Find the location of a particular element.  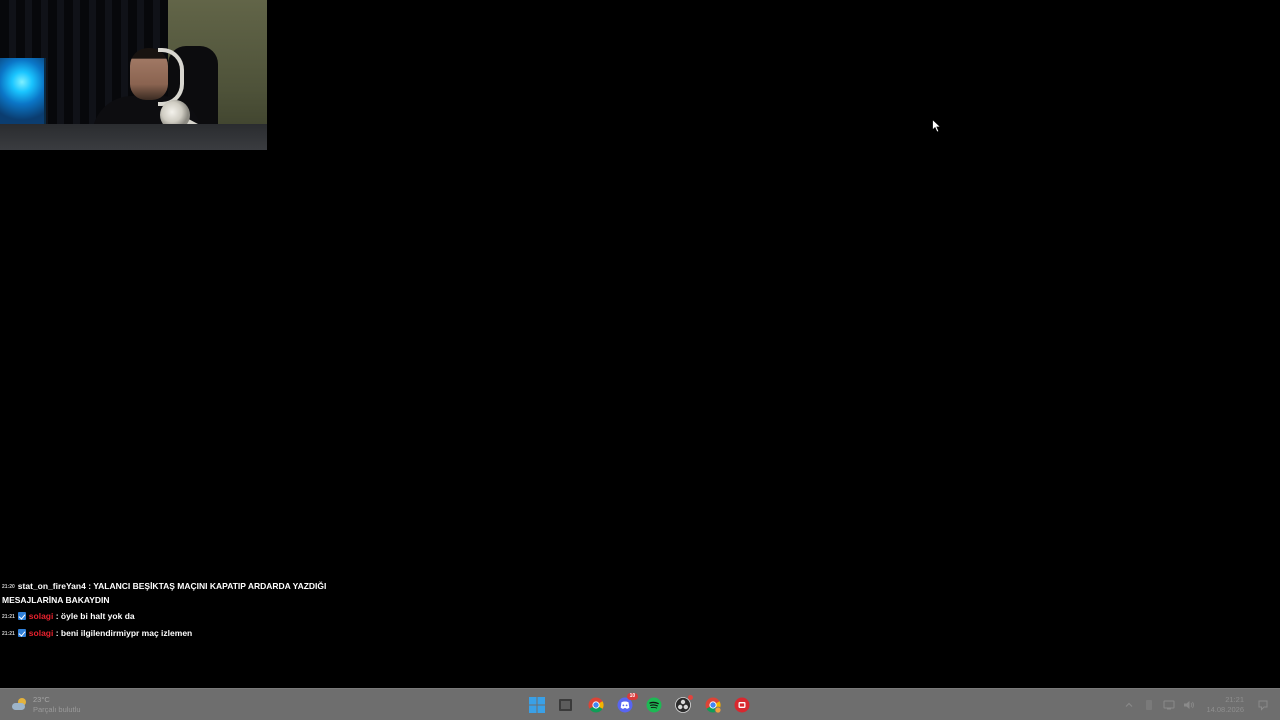

weather-text: 23°C Parçalı bulutlu is located at coordinates (57, 705).